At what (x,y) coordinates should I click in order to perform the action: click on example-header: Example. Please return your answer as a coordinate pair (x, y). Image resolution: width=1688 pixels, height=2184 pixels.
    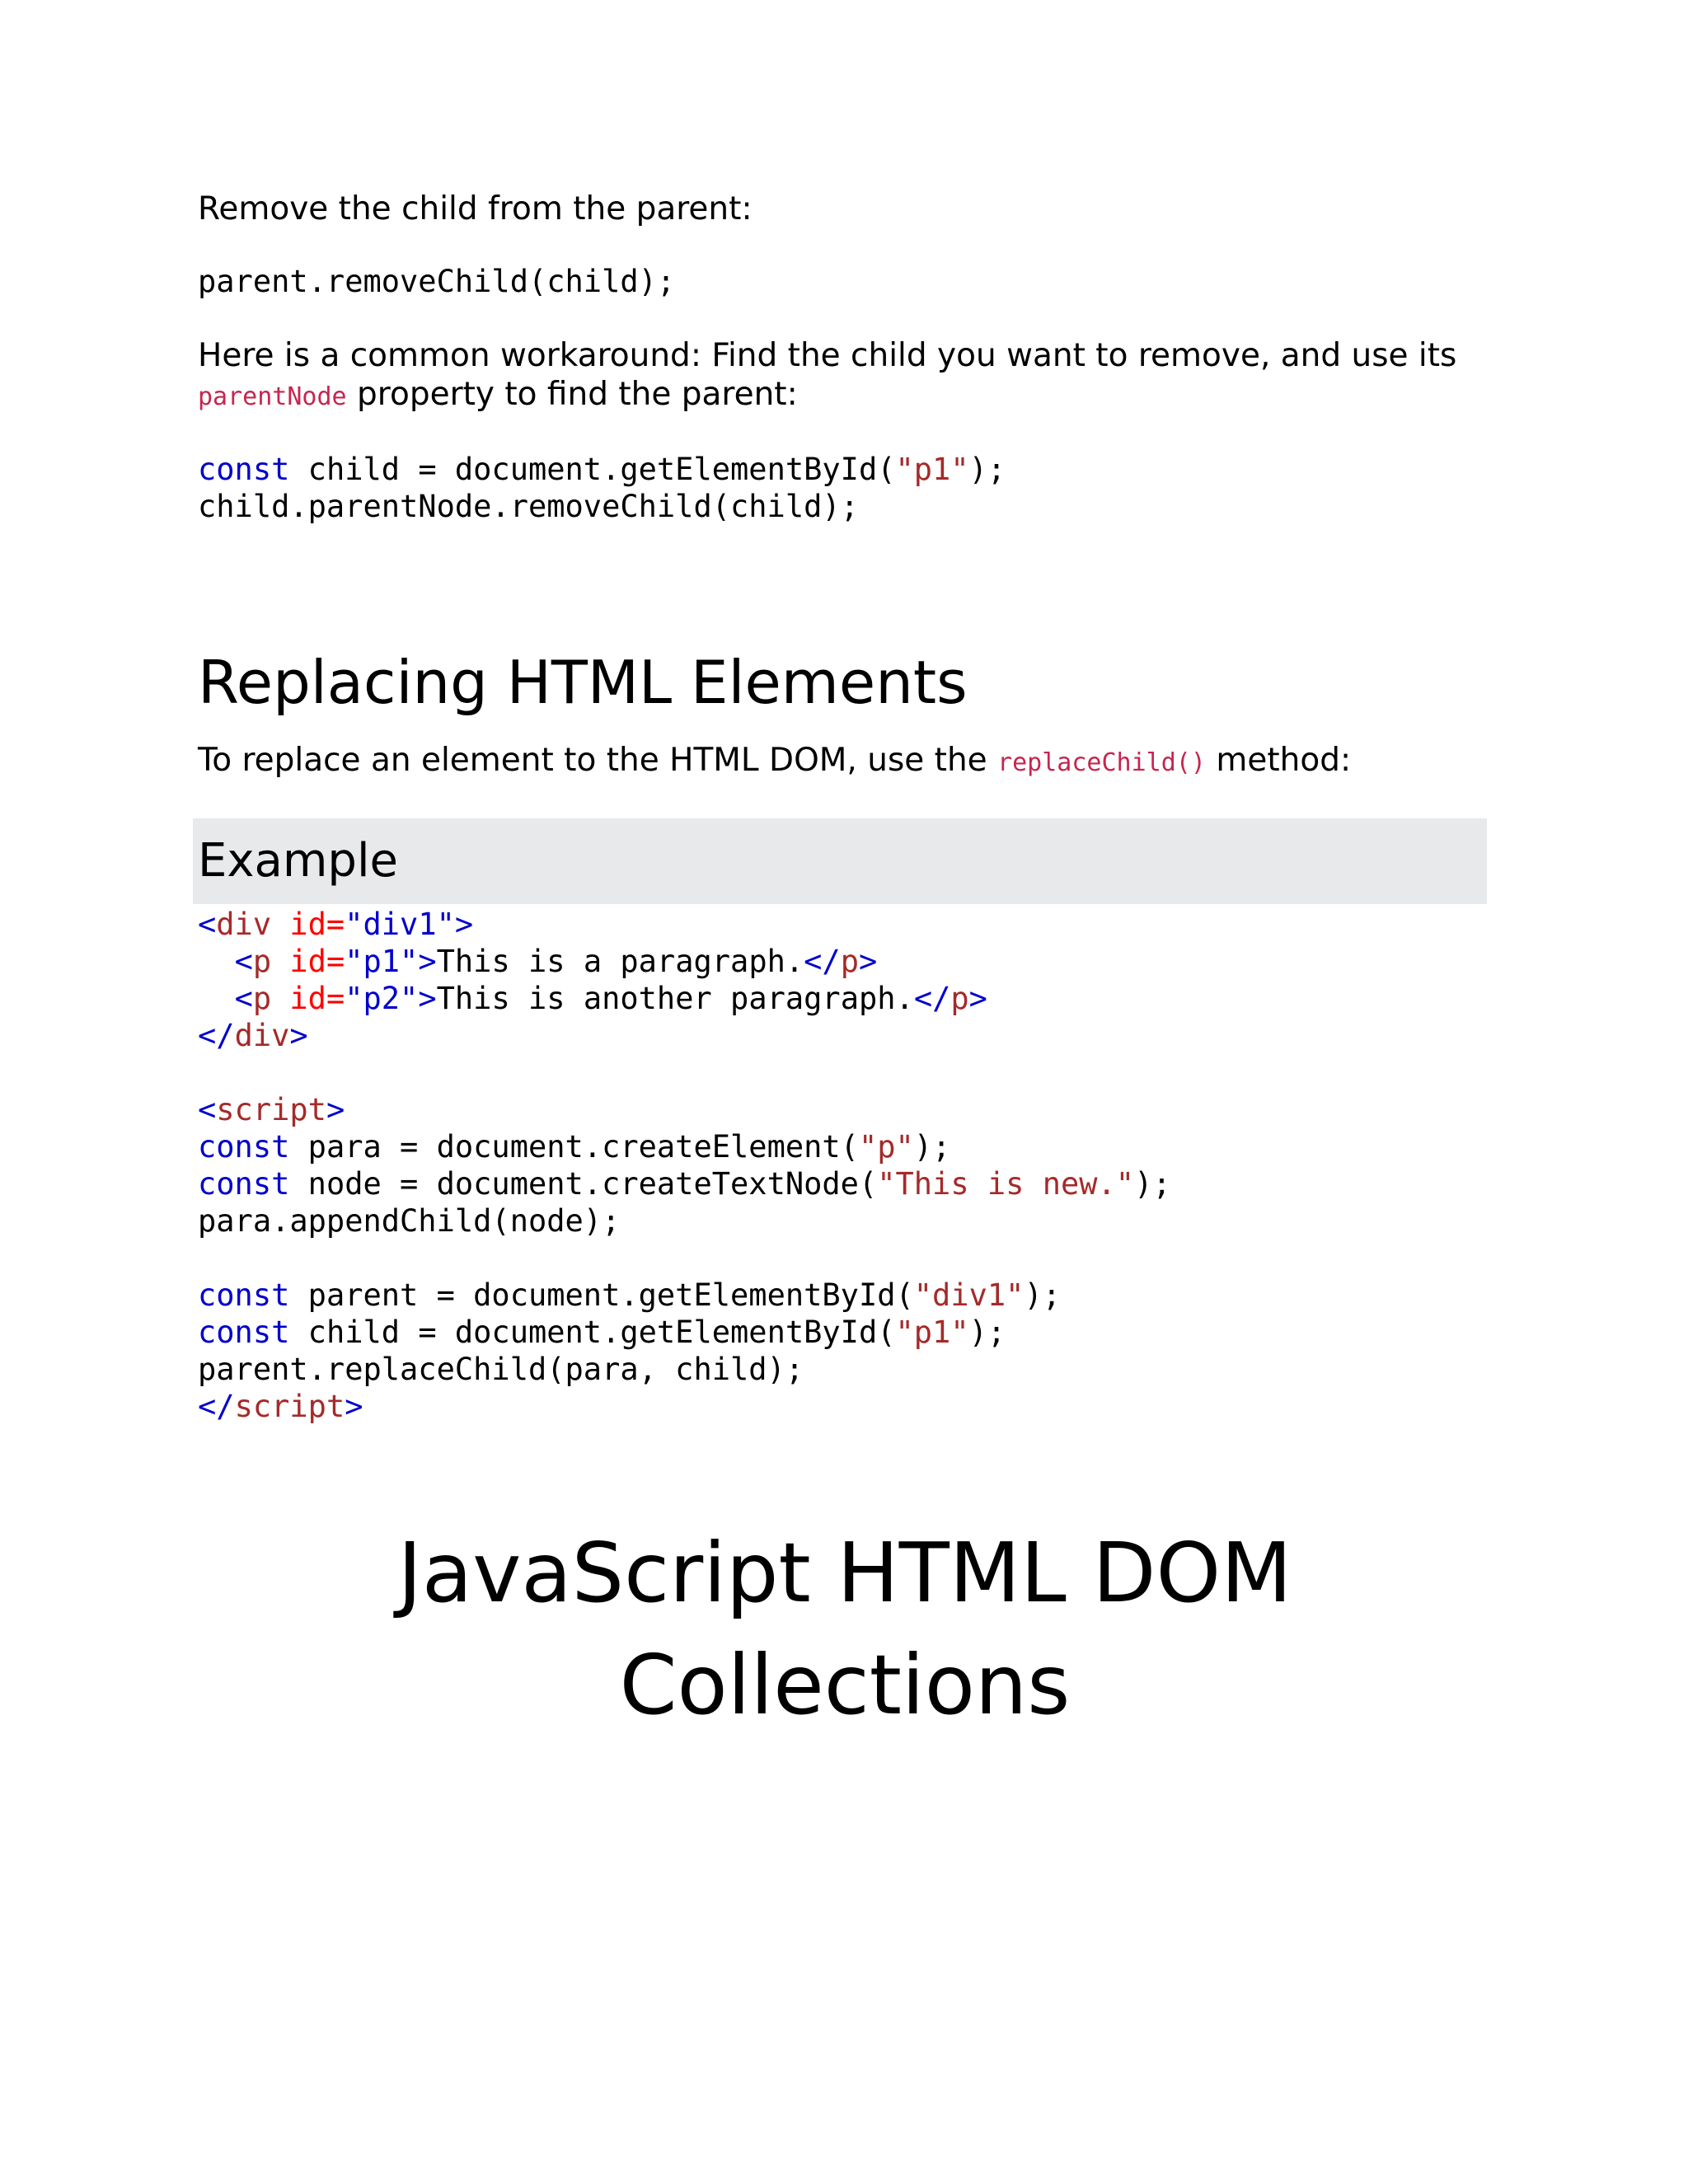
    Looking at the image, I should click on (840, 861).